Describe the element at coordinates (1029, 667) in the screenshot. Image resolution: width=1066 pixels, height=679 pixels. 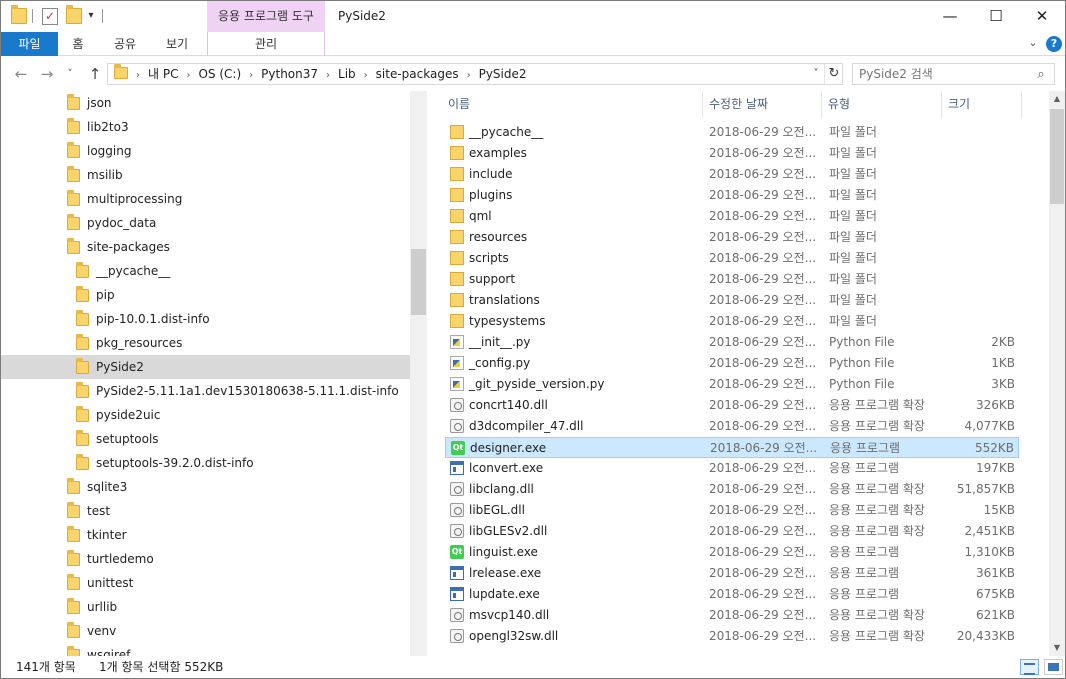
I see `details-view-icon` at that location.